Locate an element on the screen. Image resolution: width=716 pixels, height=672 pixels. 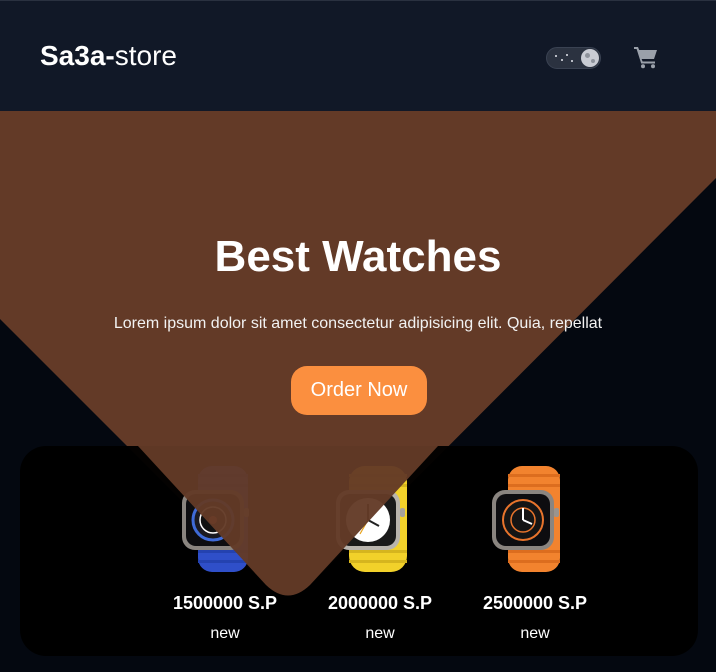
brand-logo: Sa3a-store is located at coordinates (108, 56).